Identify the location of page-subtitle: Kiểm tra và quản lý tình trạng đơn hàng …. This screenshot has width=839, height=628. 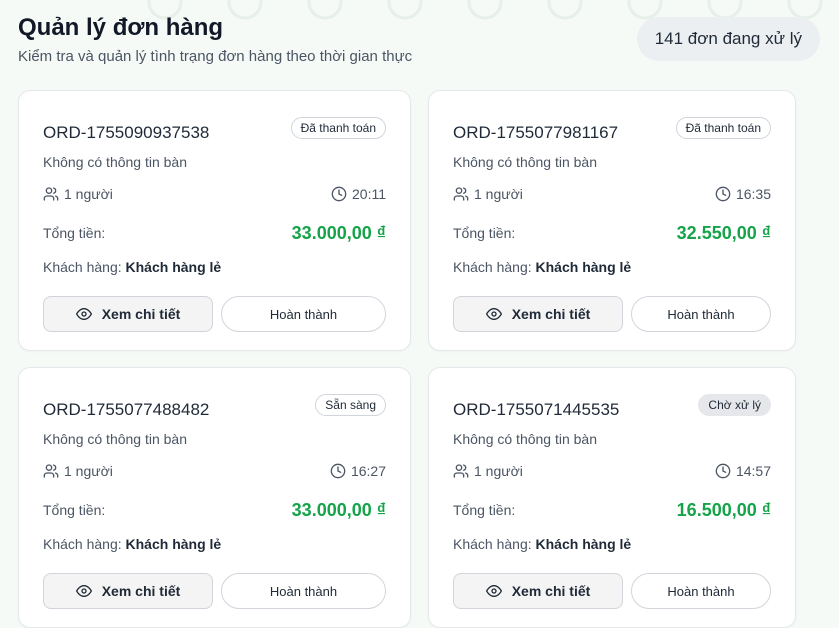
(215, 56).